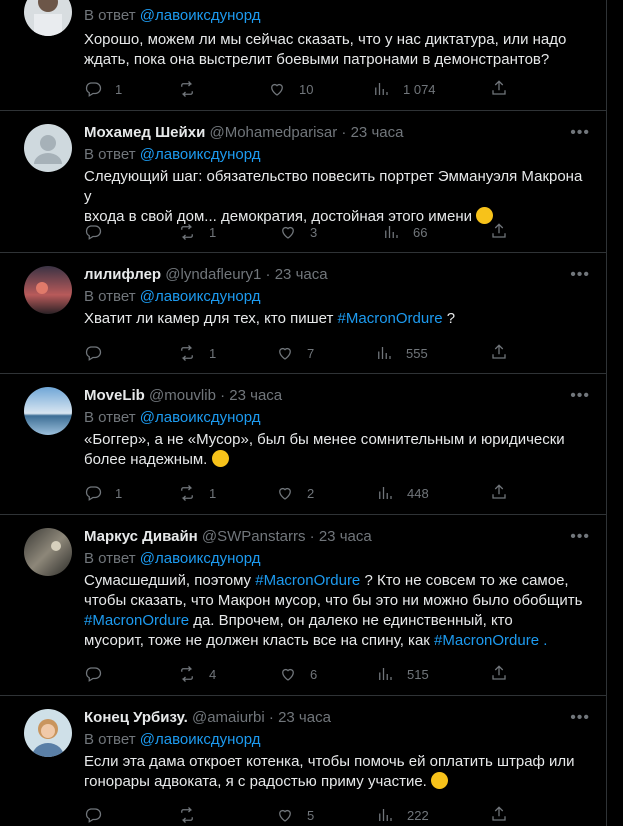  What do you see at coordinates (197, 674) in the screenshot?
I see `repost-button: 4` at bounding box center [197, 674].